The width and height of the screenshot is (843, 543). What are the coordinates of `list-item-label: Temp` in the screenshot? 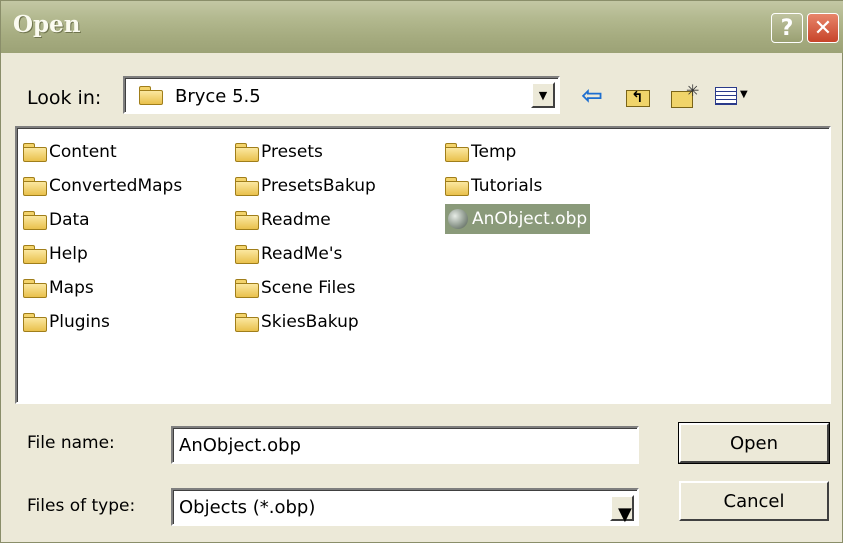 It's located at (494, 152).